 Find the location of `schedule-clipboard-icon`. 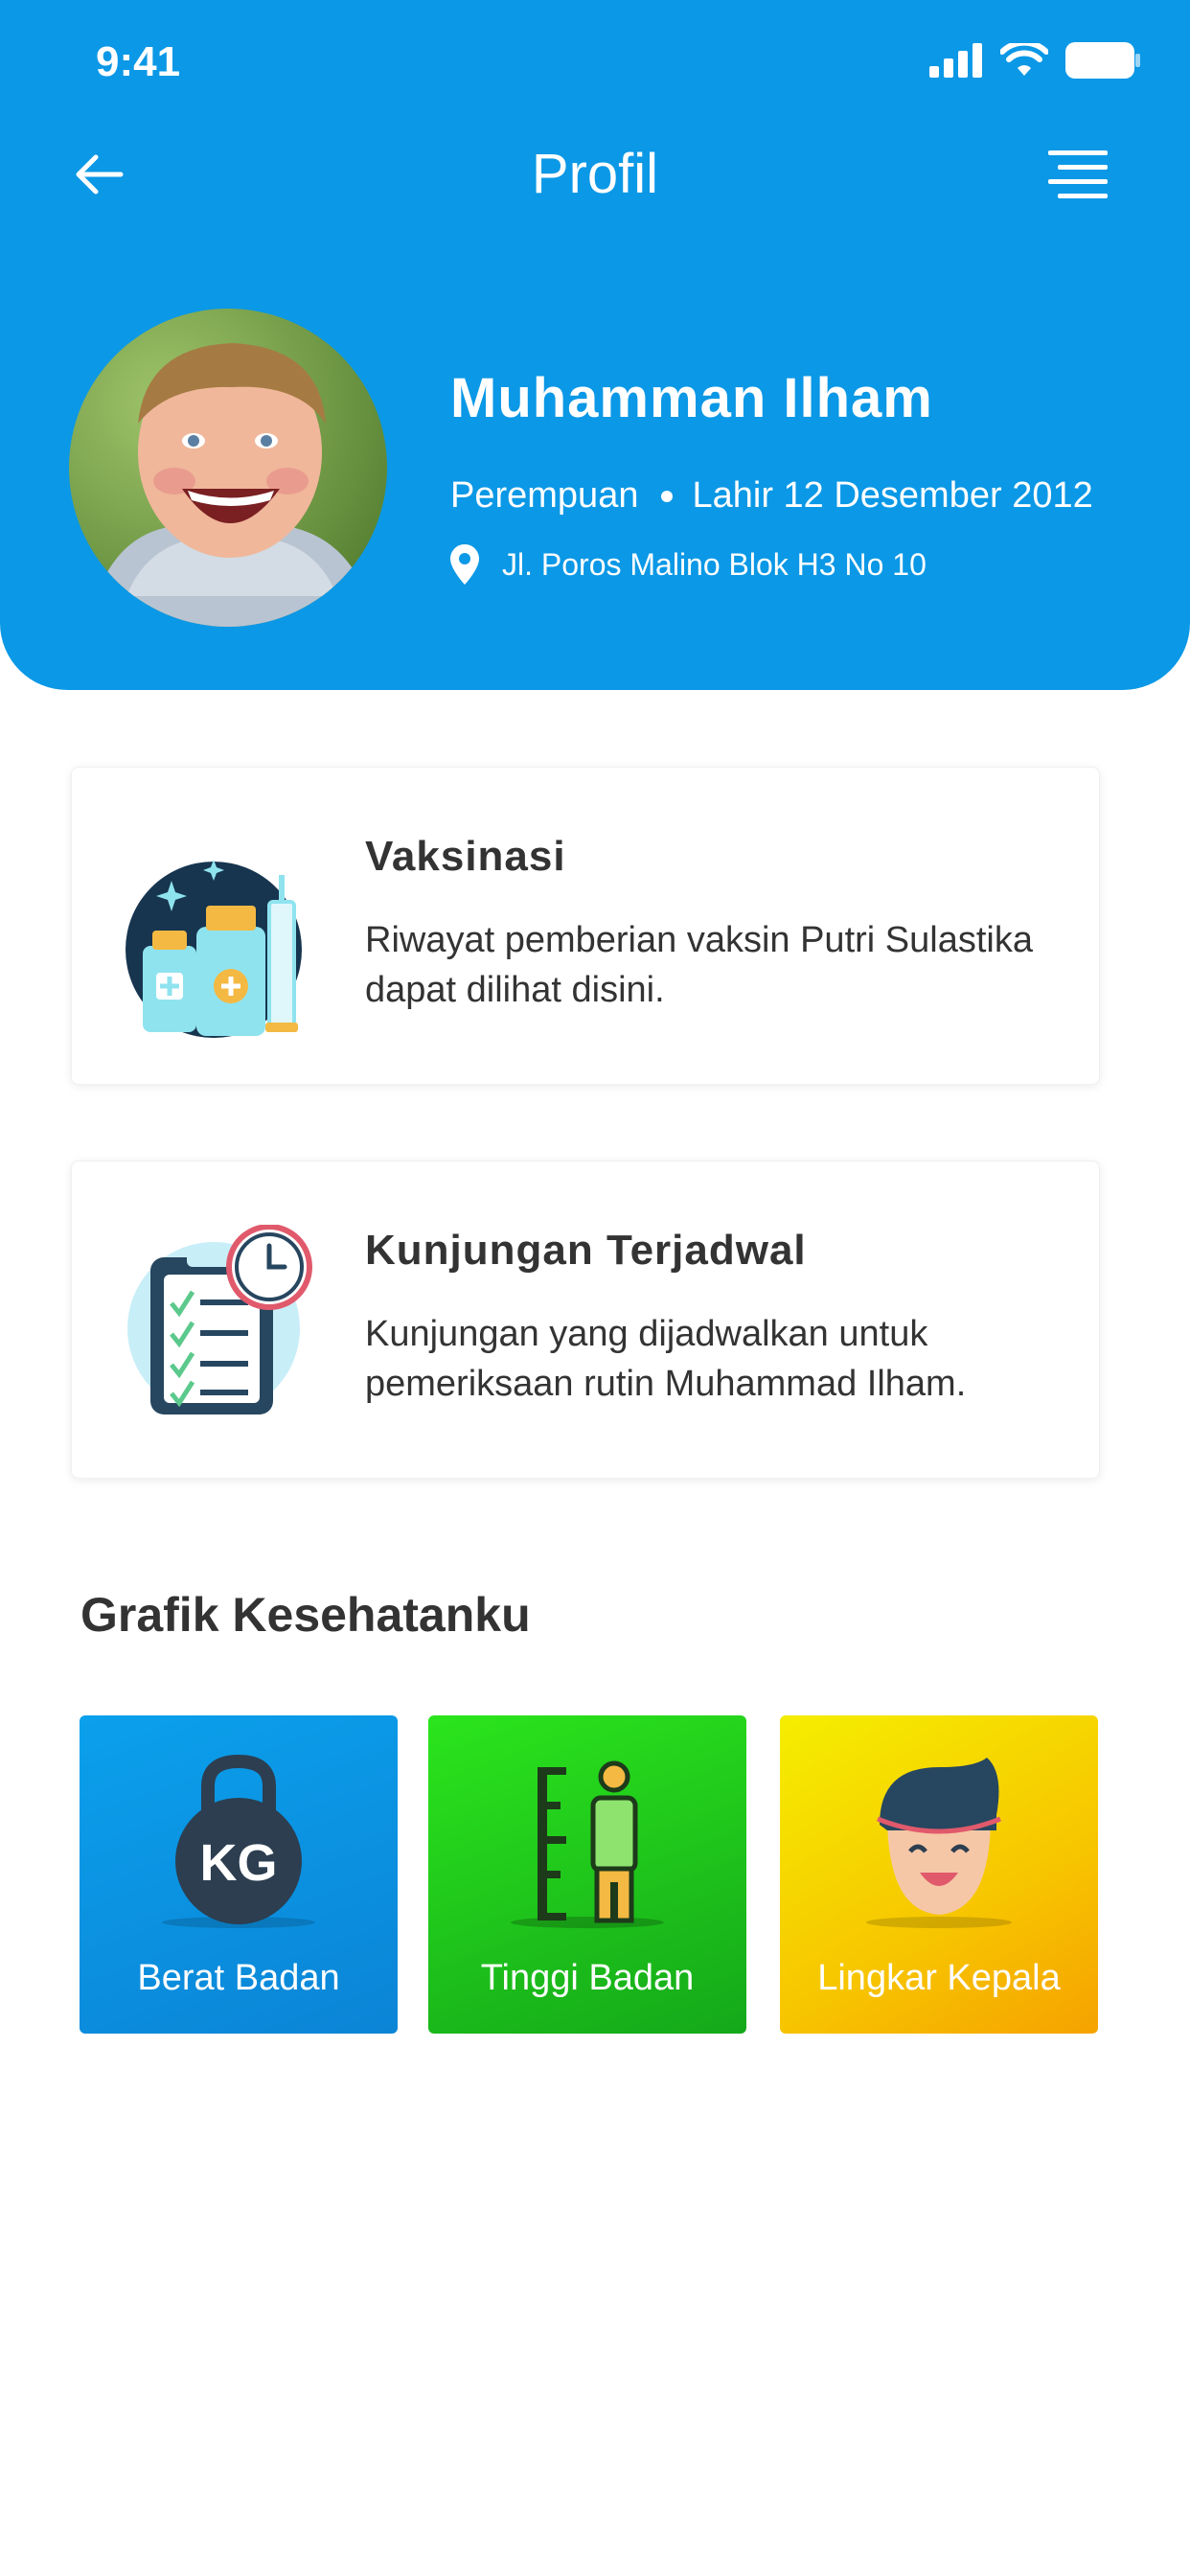

schedule-clipboard-icon is located at coordinates (220, 1319).